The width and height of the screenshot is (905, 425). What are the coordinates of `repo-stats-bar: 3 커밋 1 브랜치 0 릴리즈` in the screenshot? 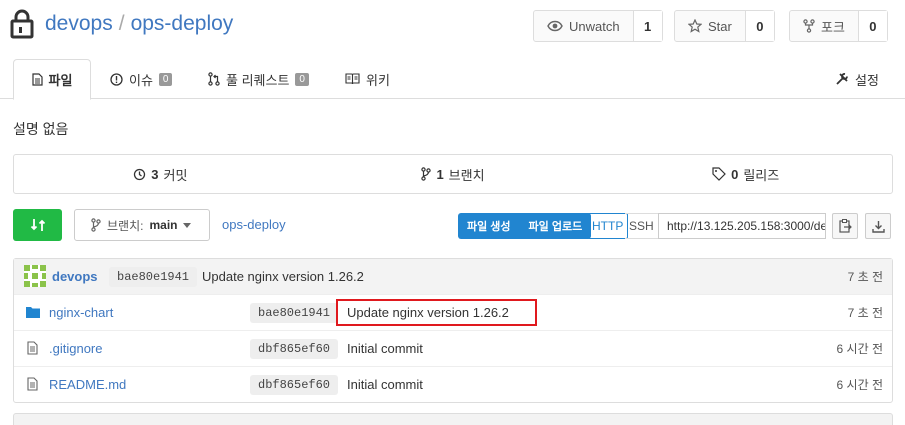 It's located at (453, 174).